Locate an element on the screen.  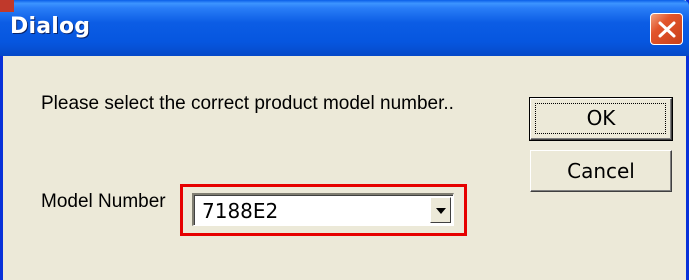
focus-rectangle is located at coordinates (600, 118).